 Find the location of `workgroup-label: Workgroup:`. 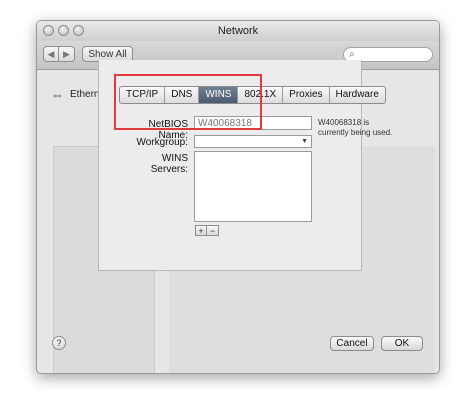

workgroup-label: Workgroup: is located at coordinates (162, 142).